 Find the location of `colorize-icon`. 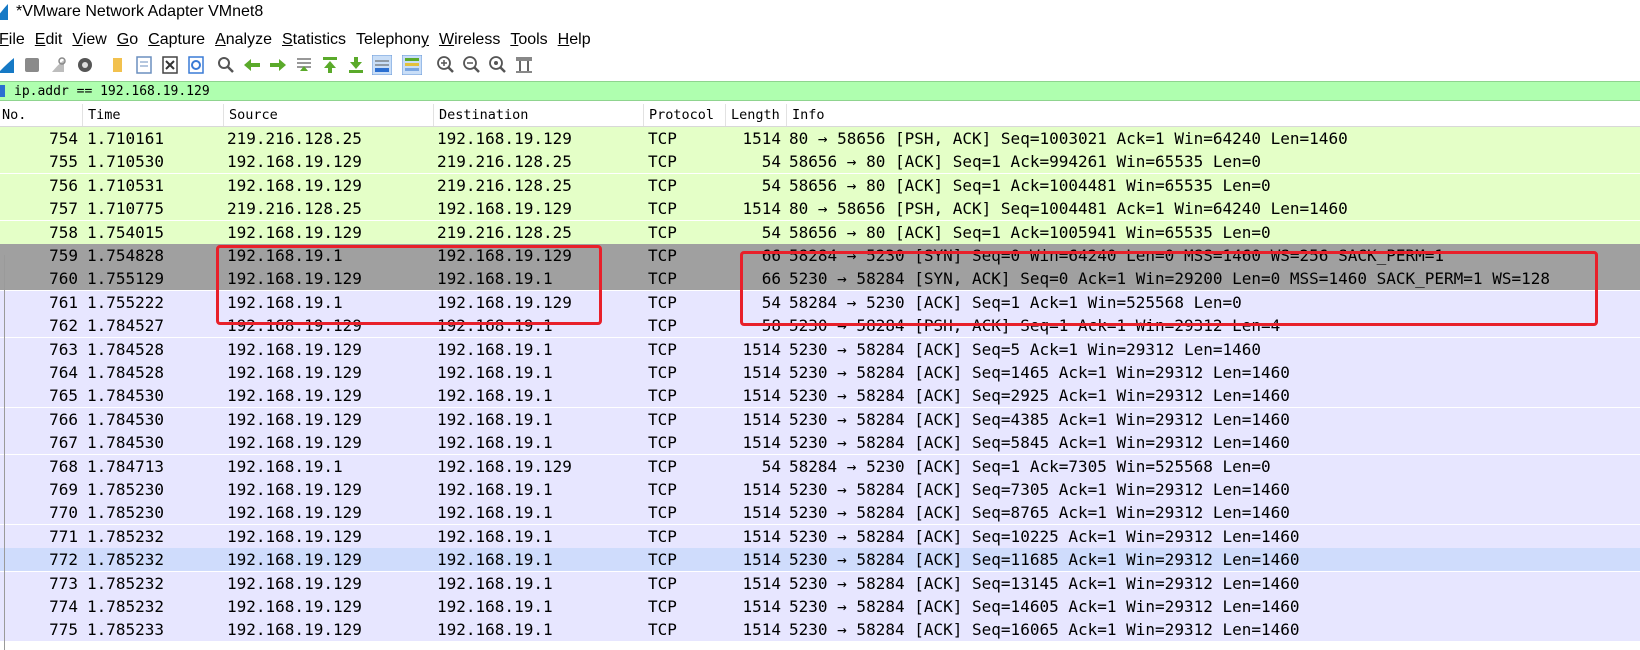

colorize-icon is located at coordinates (412, 65).